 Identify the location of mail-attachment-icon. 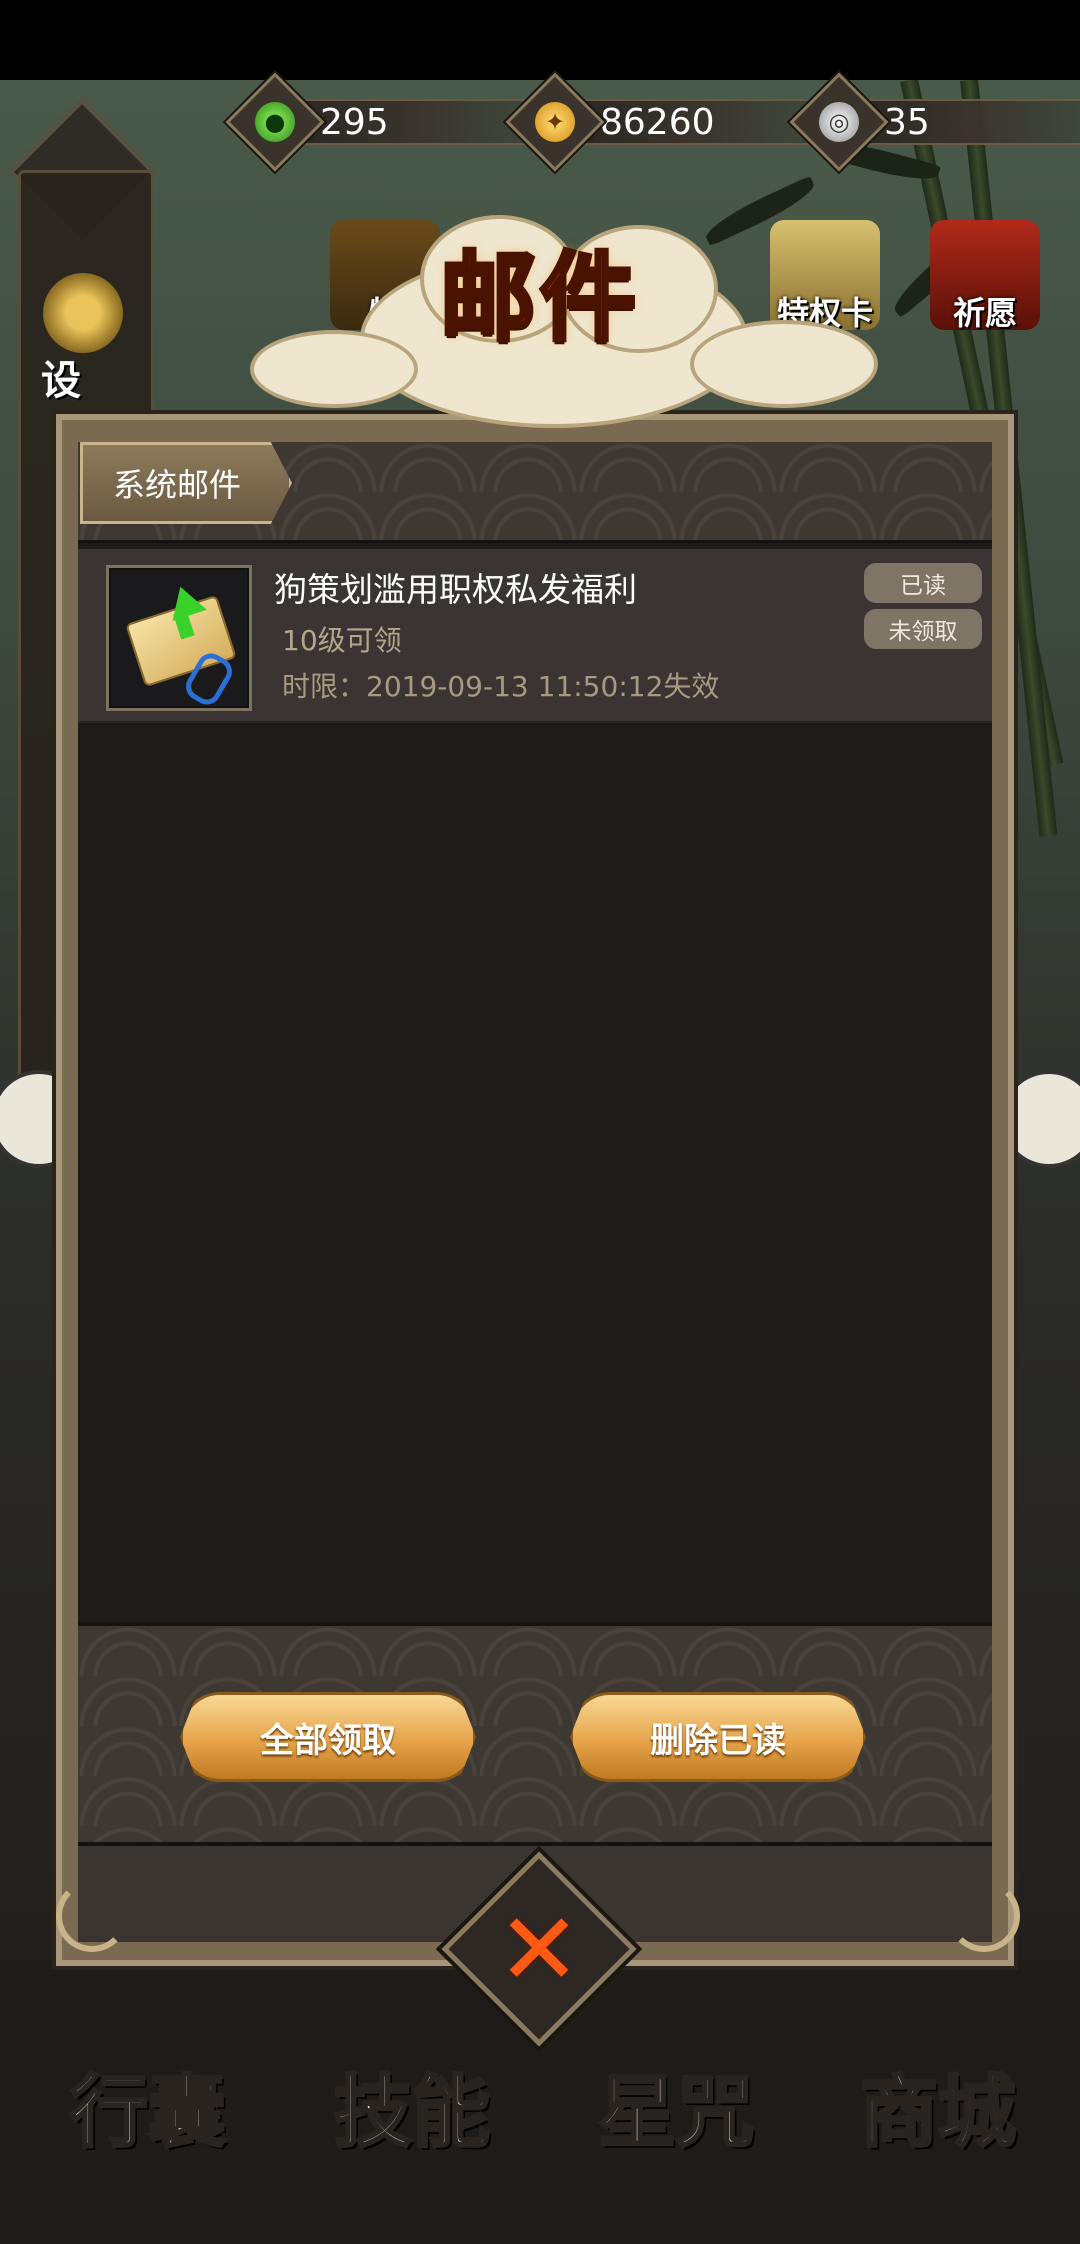
(179, 638).